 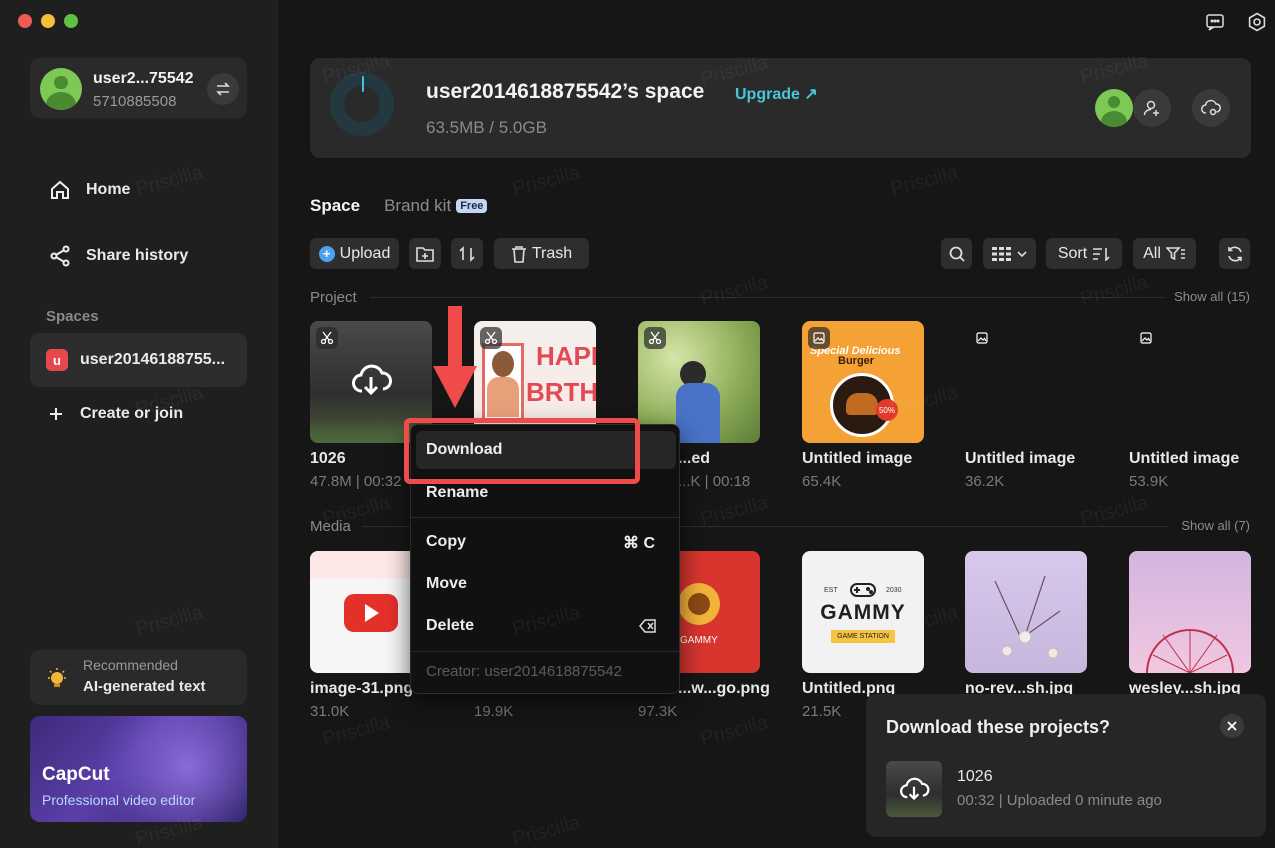 I want to click on brand-text: GAMMY, so click(x=699, y=640).